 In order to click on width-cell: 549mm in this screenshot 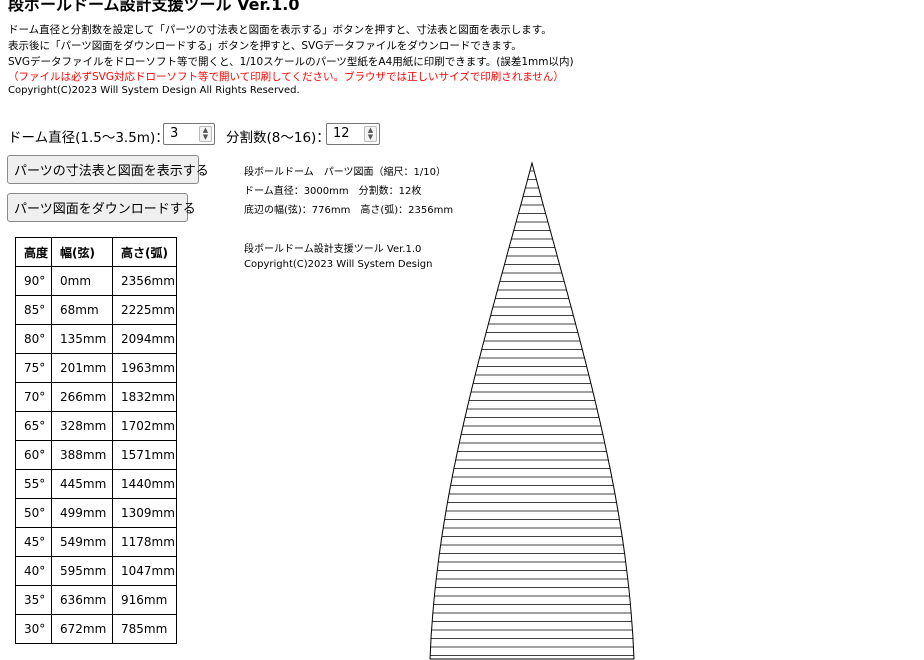, I will do `click(82, 542)`.